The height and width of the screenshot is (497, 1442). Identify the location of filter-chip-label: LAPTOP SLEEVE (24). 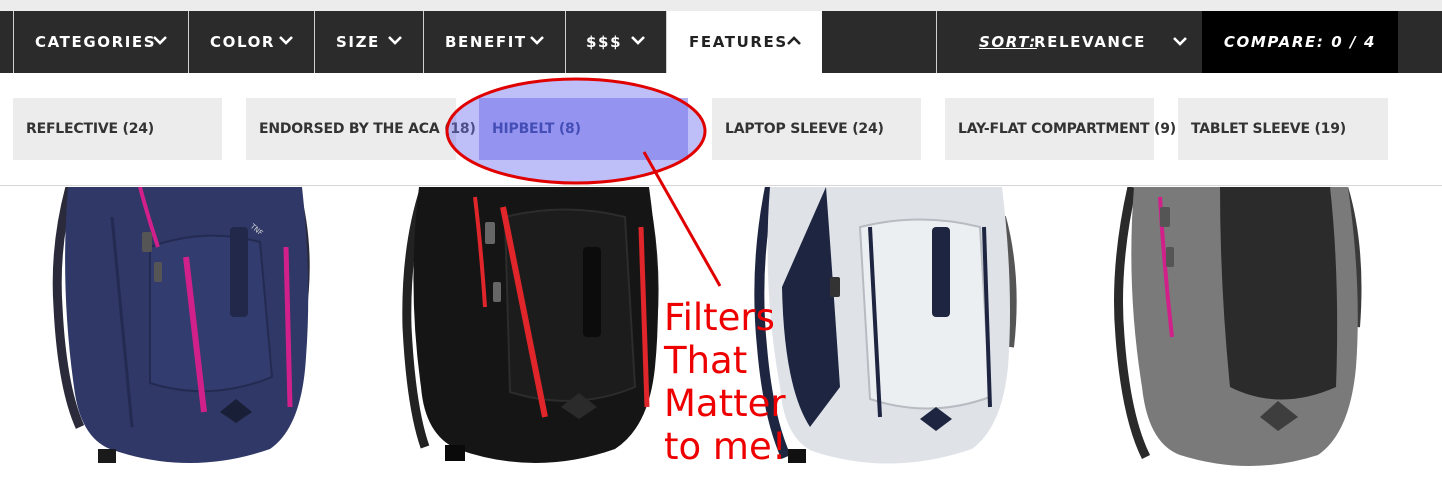
(804, 129).